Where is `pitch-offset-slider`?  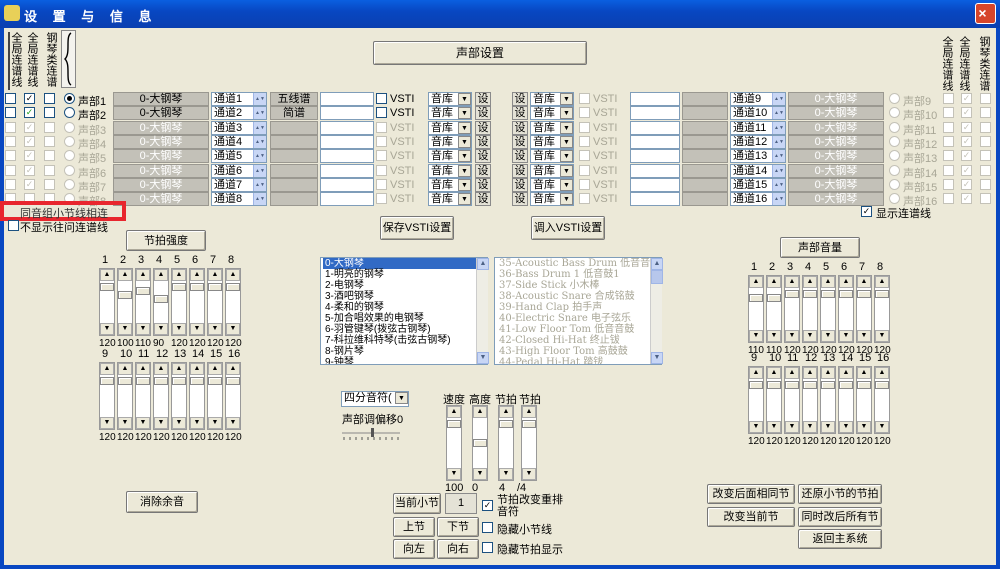
pitch-offset-slider is located at coordinates (371, 434).